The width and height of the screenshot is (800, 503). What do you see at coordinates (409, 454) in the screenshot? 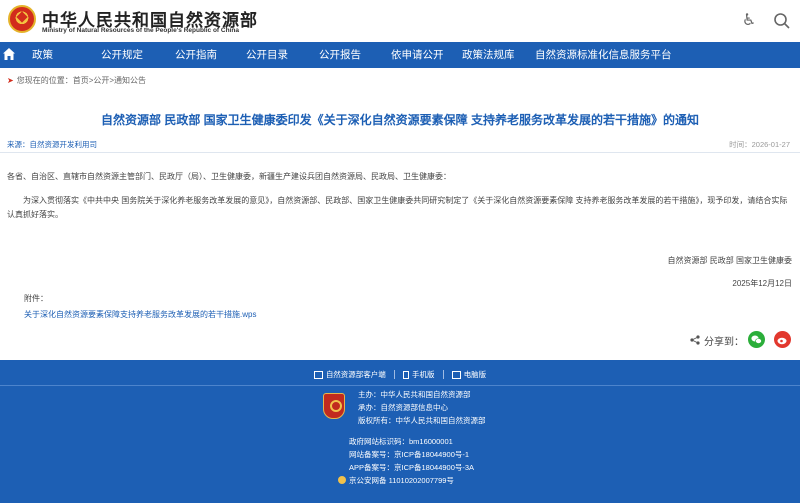
I see `footer-icp: 网站备案号：京ICP备18044900号-1` at bounding box center [409, 454].